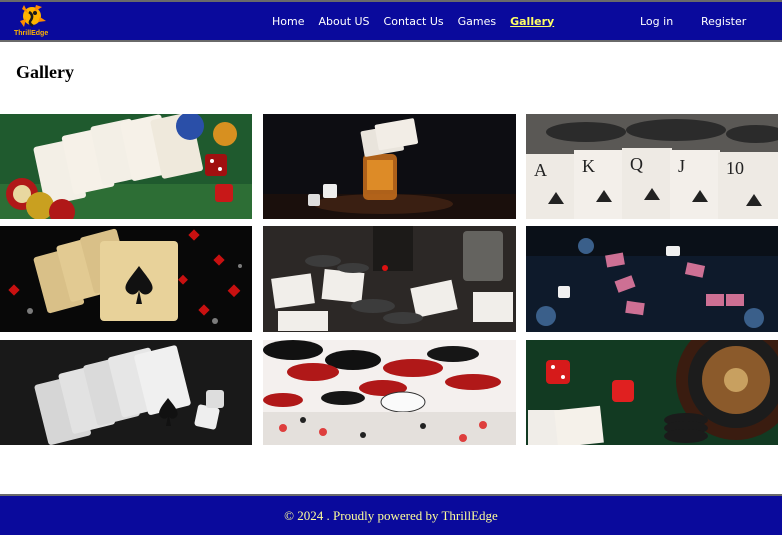 The height and width of the screenshot is (535, 782). Describe the element at coordinates (31, 33) in the screenshot. I see `logo-text: ThrillEdge` at that location.